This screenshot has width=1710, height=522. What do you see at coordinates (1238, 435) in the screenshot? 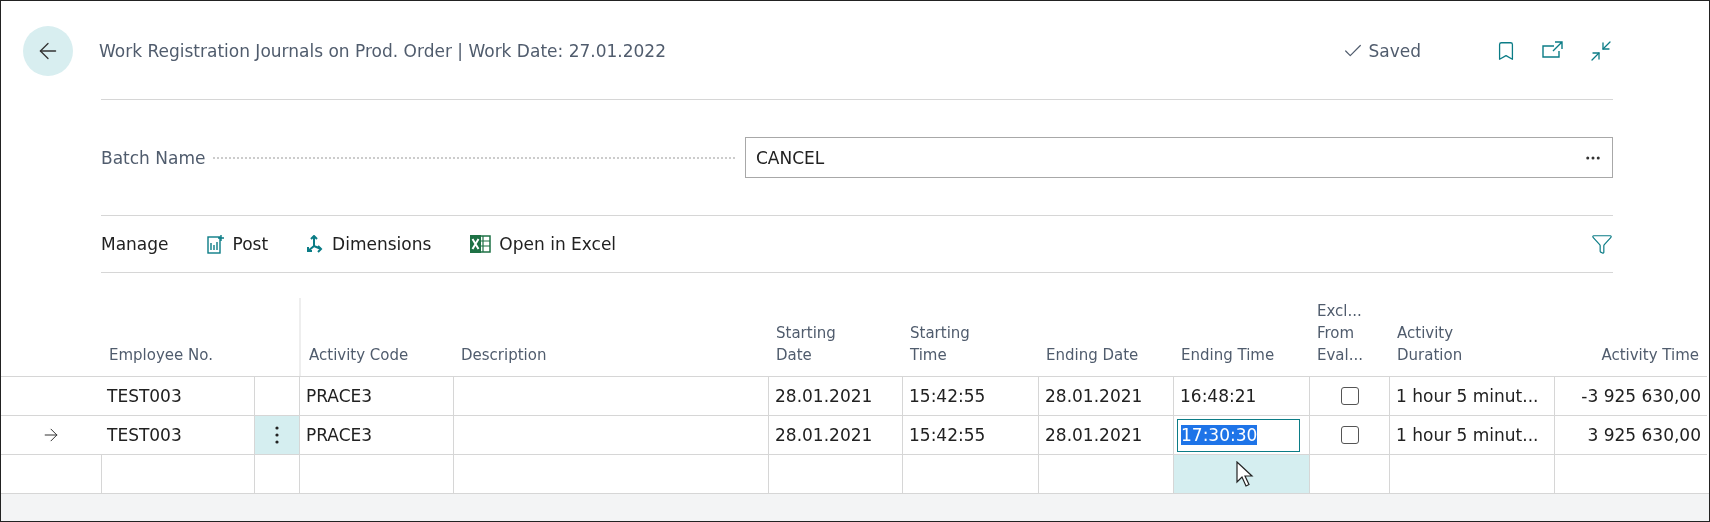
I see `time-input-field: 17:30:30` at bounding box center [1238, 435].